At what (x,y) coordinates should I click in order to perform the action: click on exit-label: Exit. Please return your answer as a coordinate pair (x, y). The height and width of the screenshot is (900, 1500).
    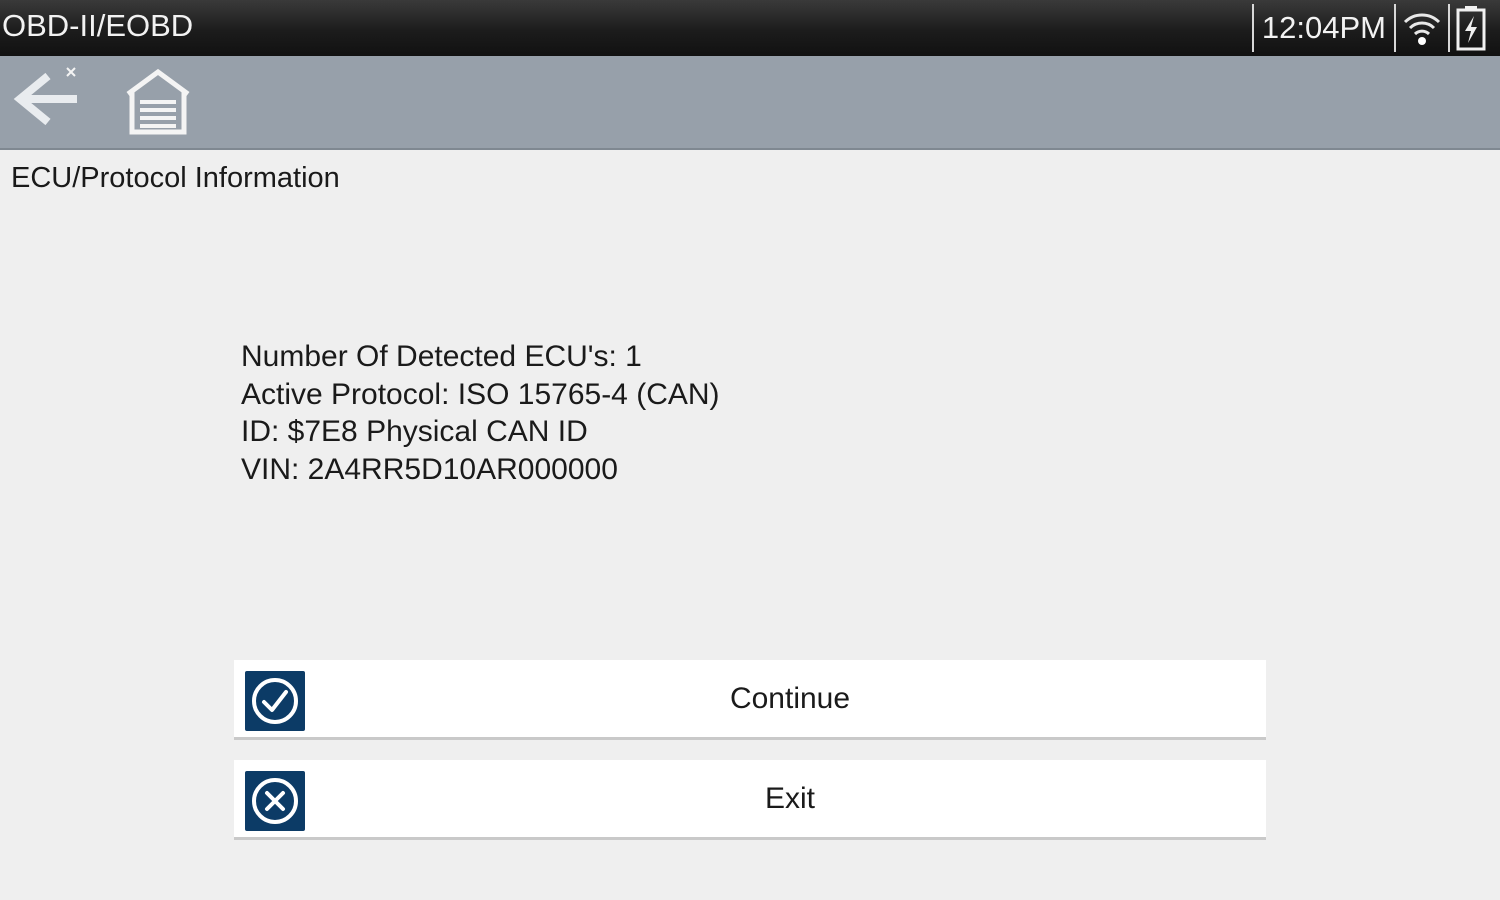
    Looking at the image, I should click on (789, 798).